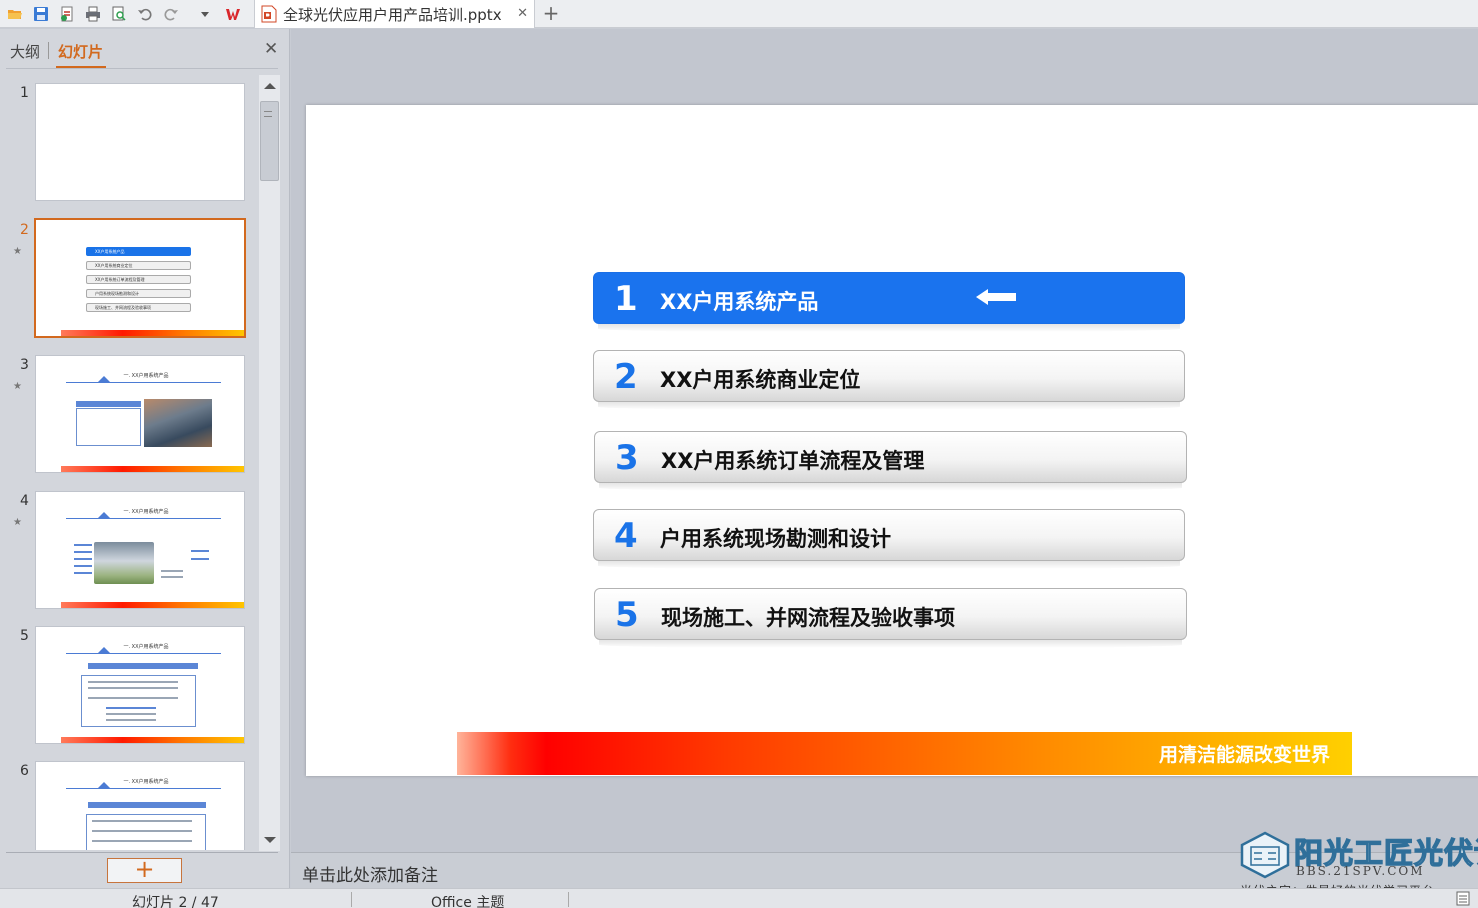 The image size is (1478, 908). What do you see at coordinates (775, 539) in the screenshot?
I see `item-label: 户用系统现场勘测和设计` at bounding box center [775, 539].